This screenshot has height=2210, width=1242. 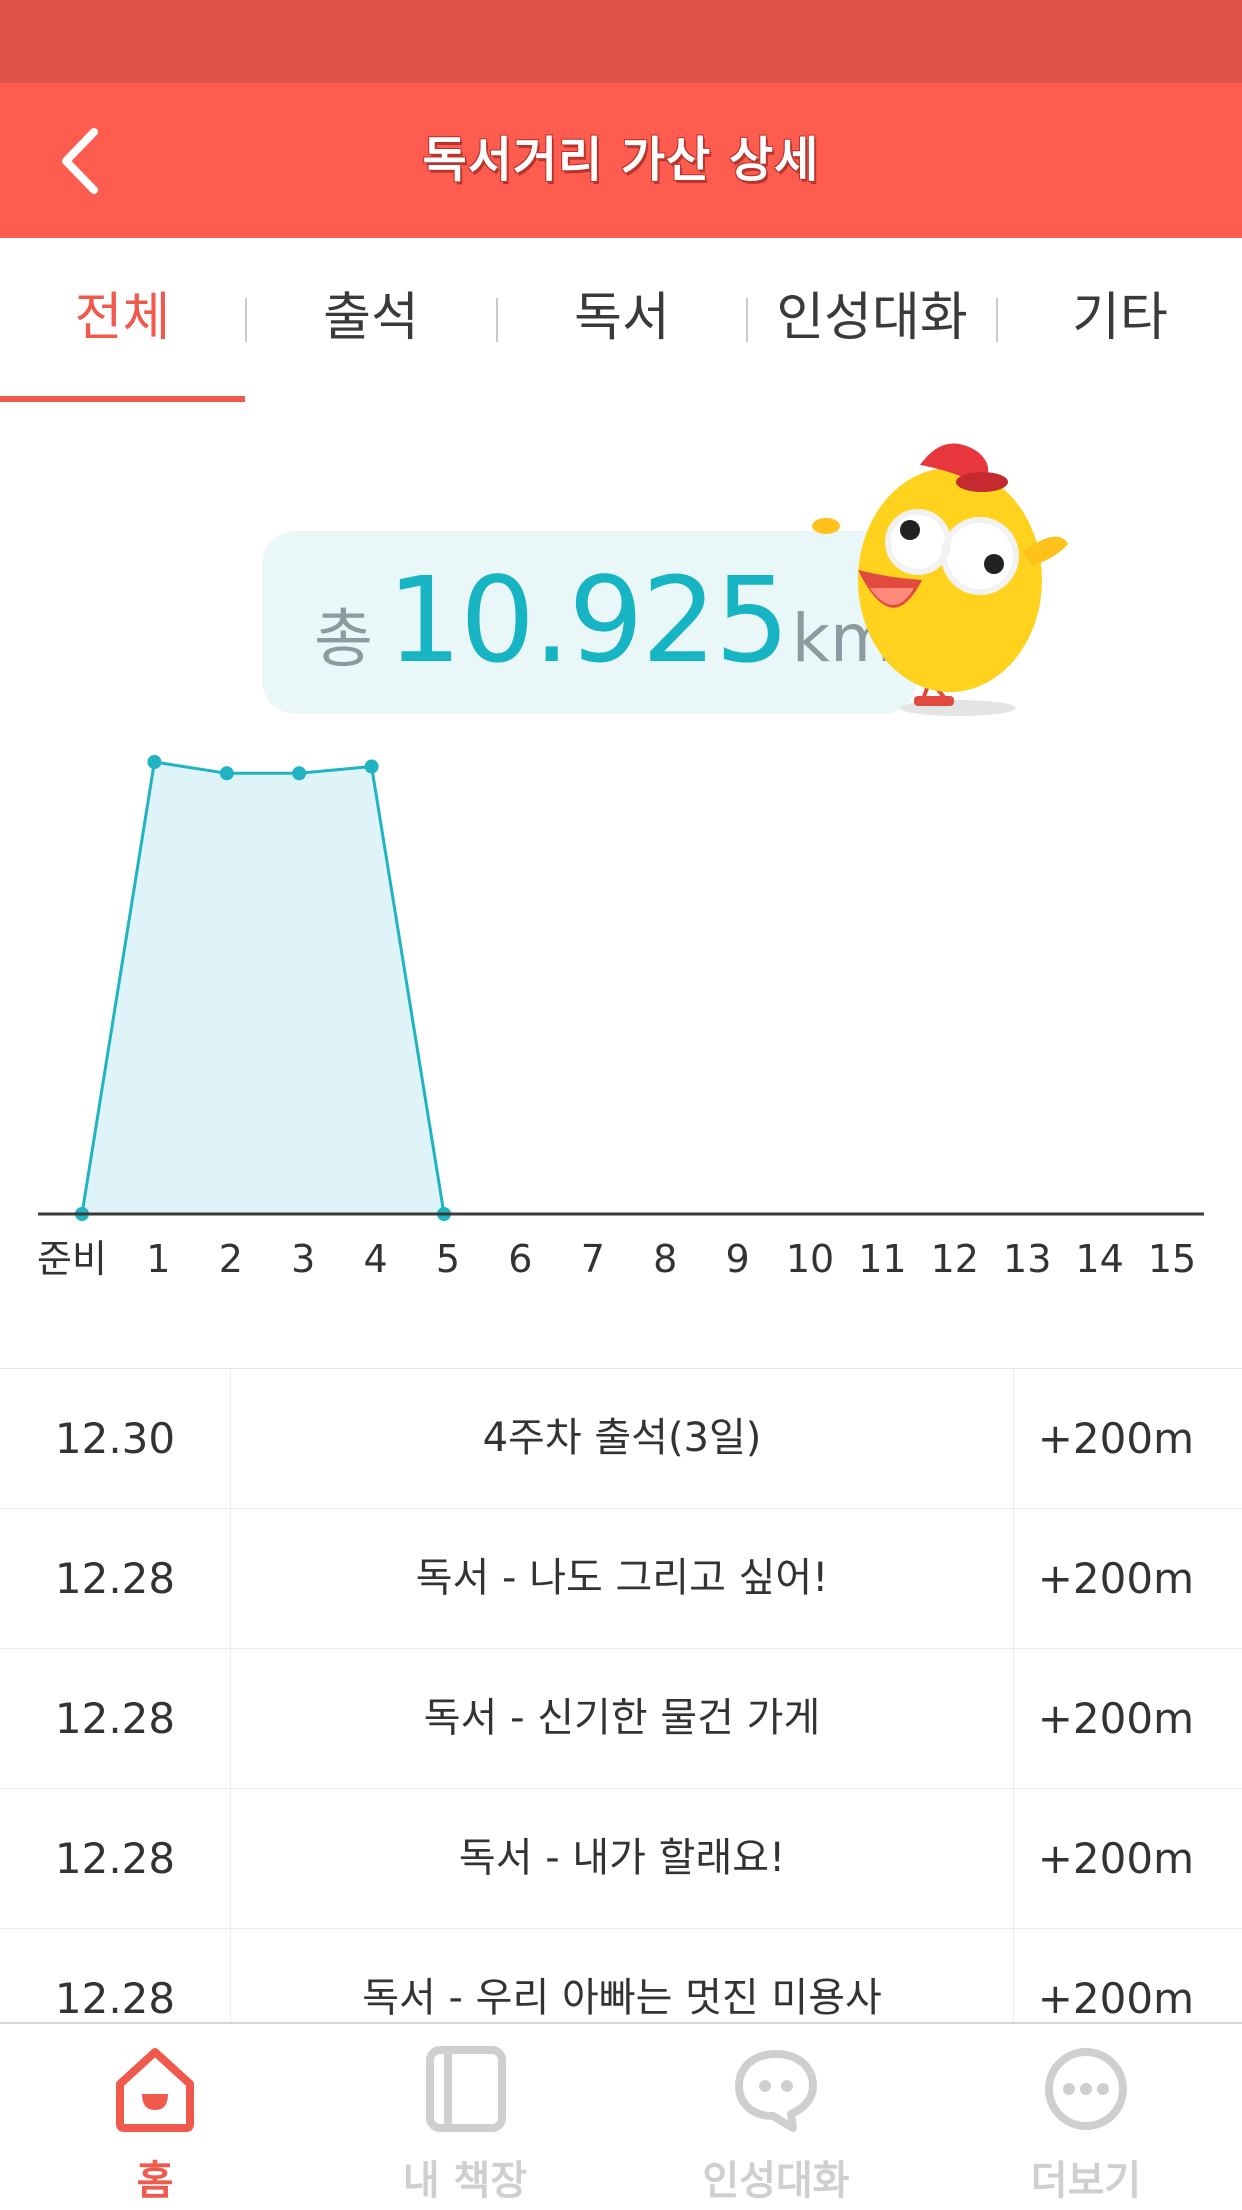 I want to click on tab-all: 전체, so click(x=122, y=318).